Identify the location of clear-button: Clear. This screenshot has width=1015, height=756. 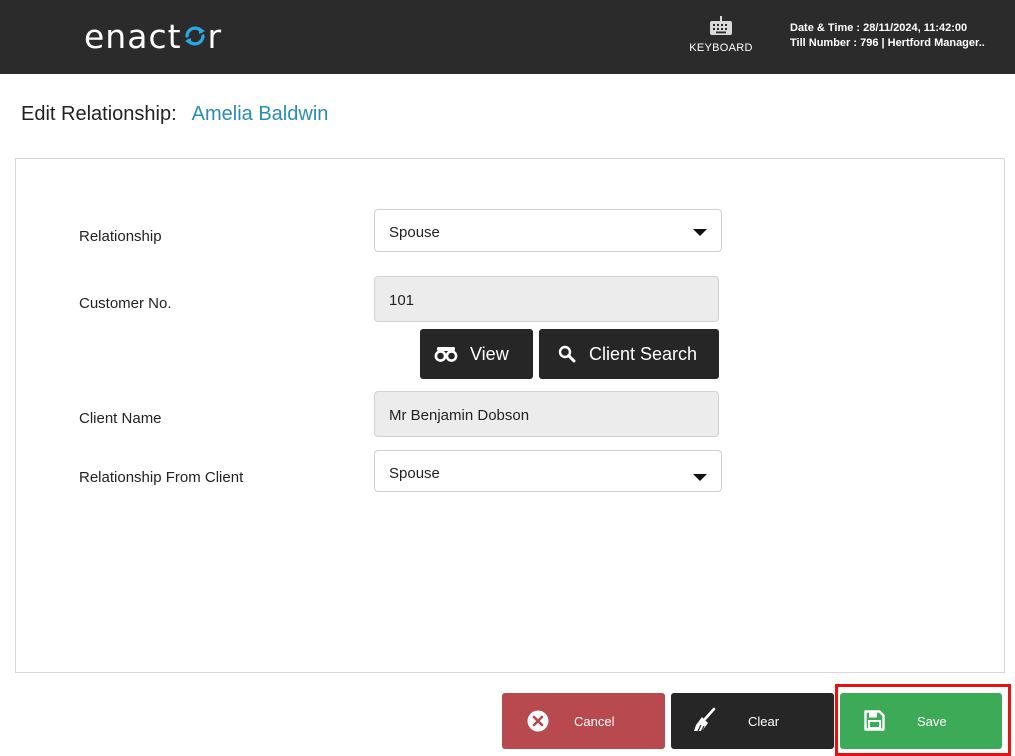
(752, 721).